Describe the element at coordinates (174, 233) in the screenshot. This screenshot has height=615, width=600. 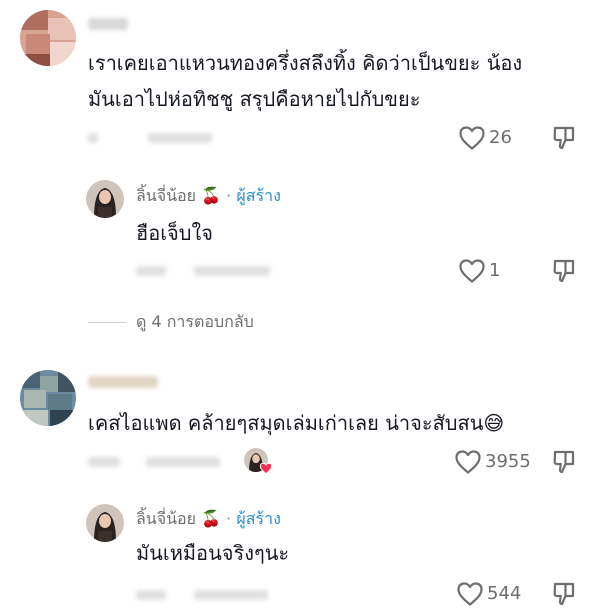
I see `reply-text: ฮือเจ็บใจ` at that location.